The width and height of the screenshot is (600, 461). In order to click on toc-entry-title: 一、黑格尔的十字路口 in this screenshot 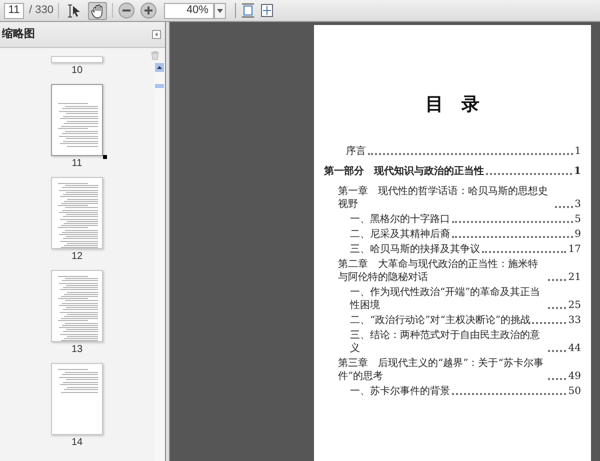, I will do `click(400, 219)`.